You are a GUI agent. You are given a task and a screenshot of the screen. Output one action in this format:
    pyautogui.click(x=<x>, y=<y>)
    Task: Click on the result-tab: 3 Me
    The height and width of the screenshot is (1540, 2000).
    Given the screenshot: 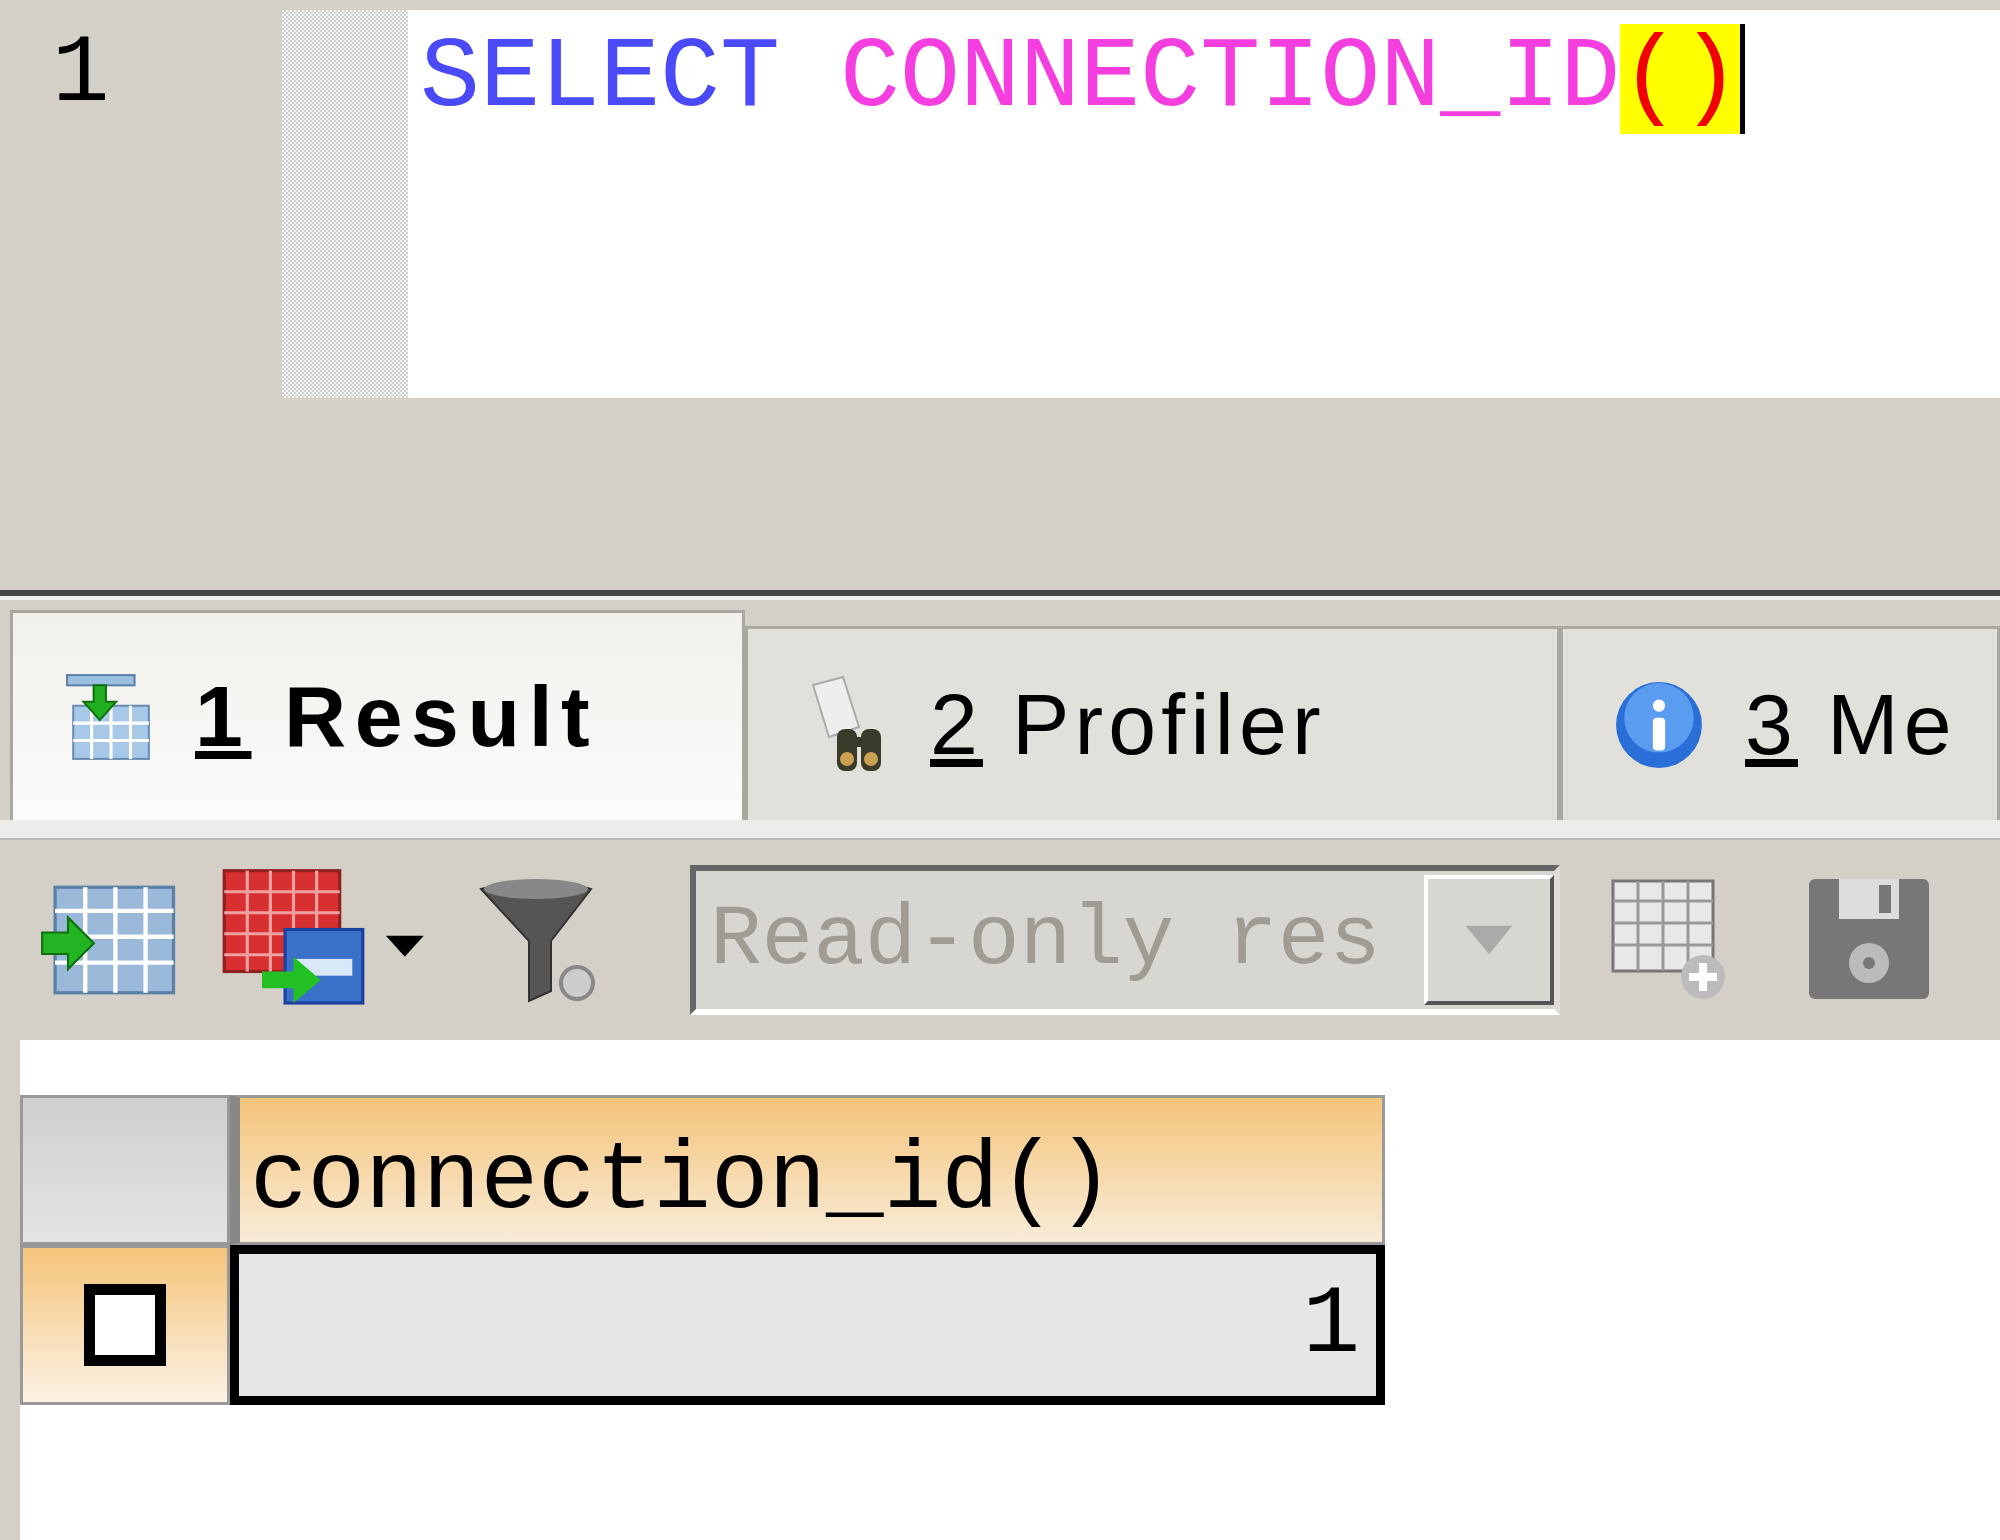 What is the action you would take?
    pyautogui.click(x=1780, y=723)
    